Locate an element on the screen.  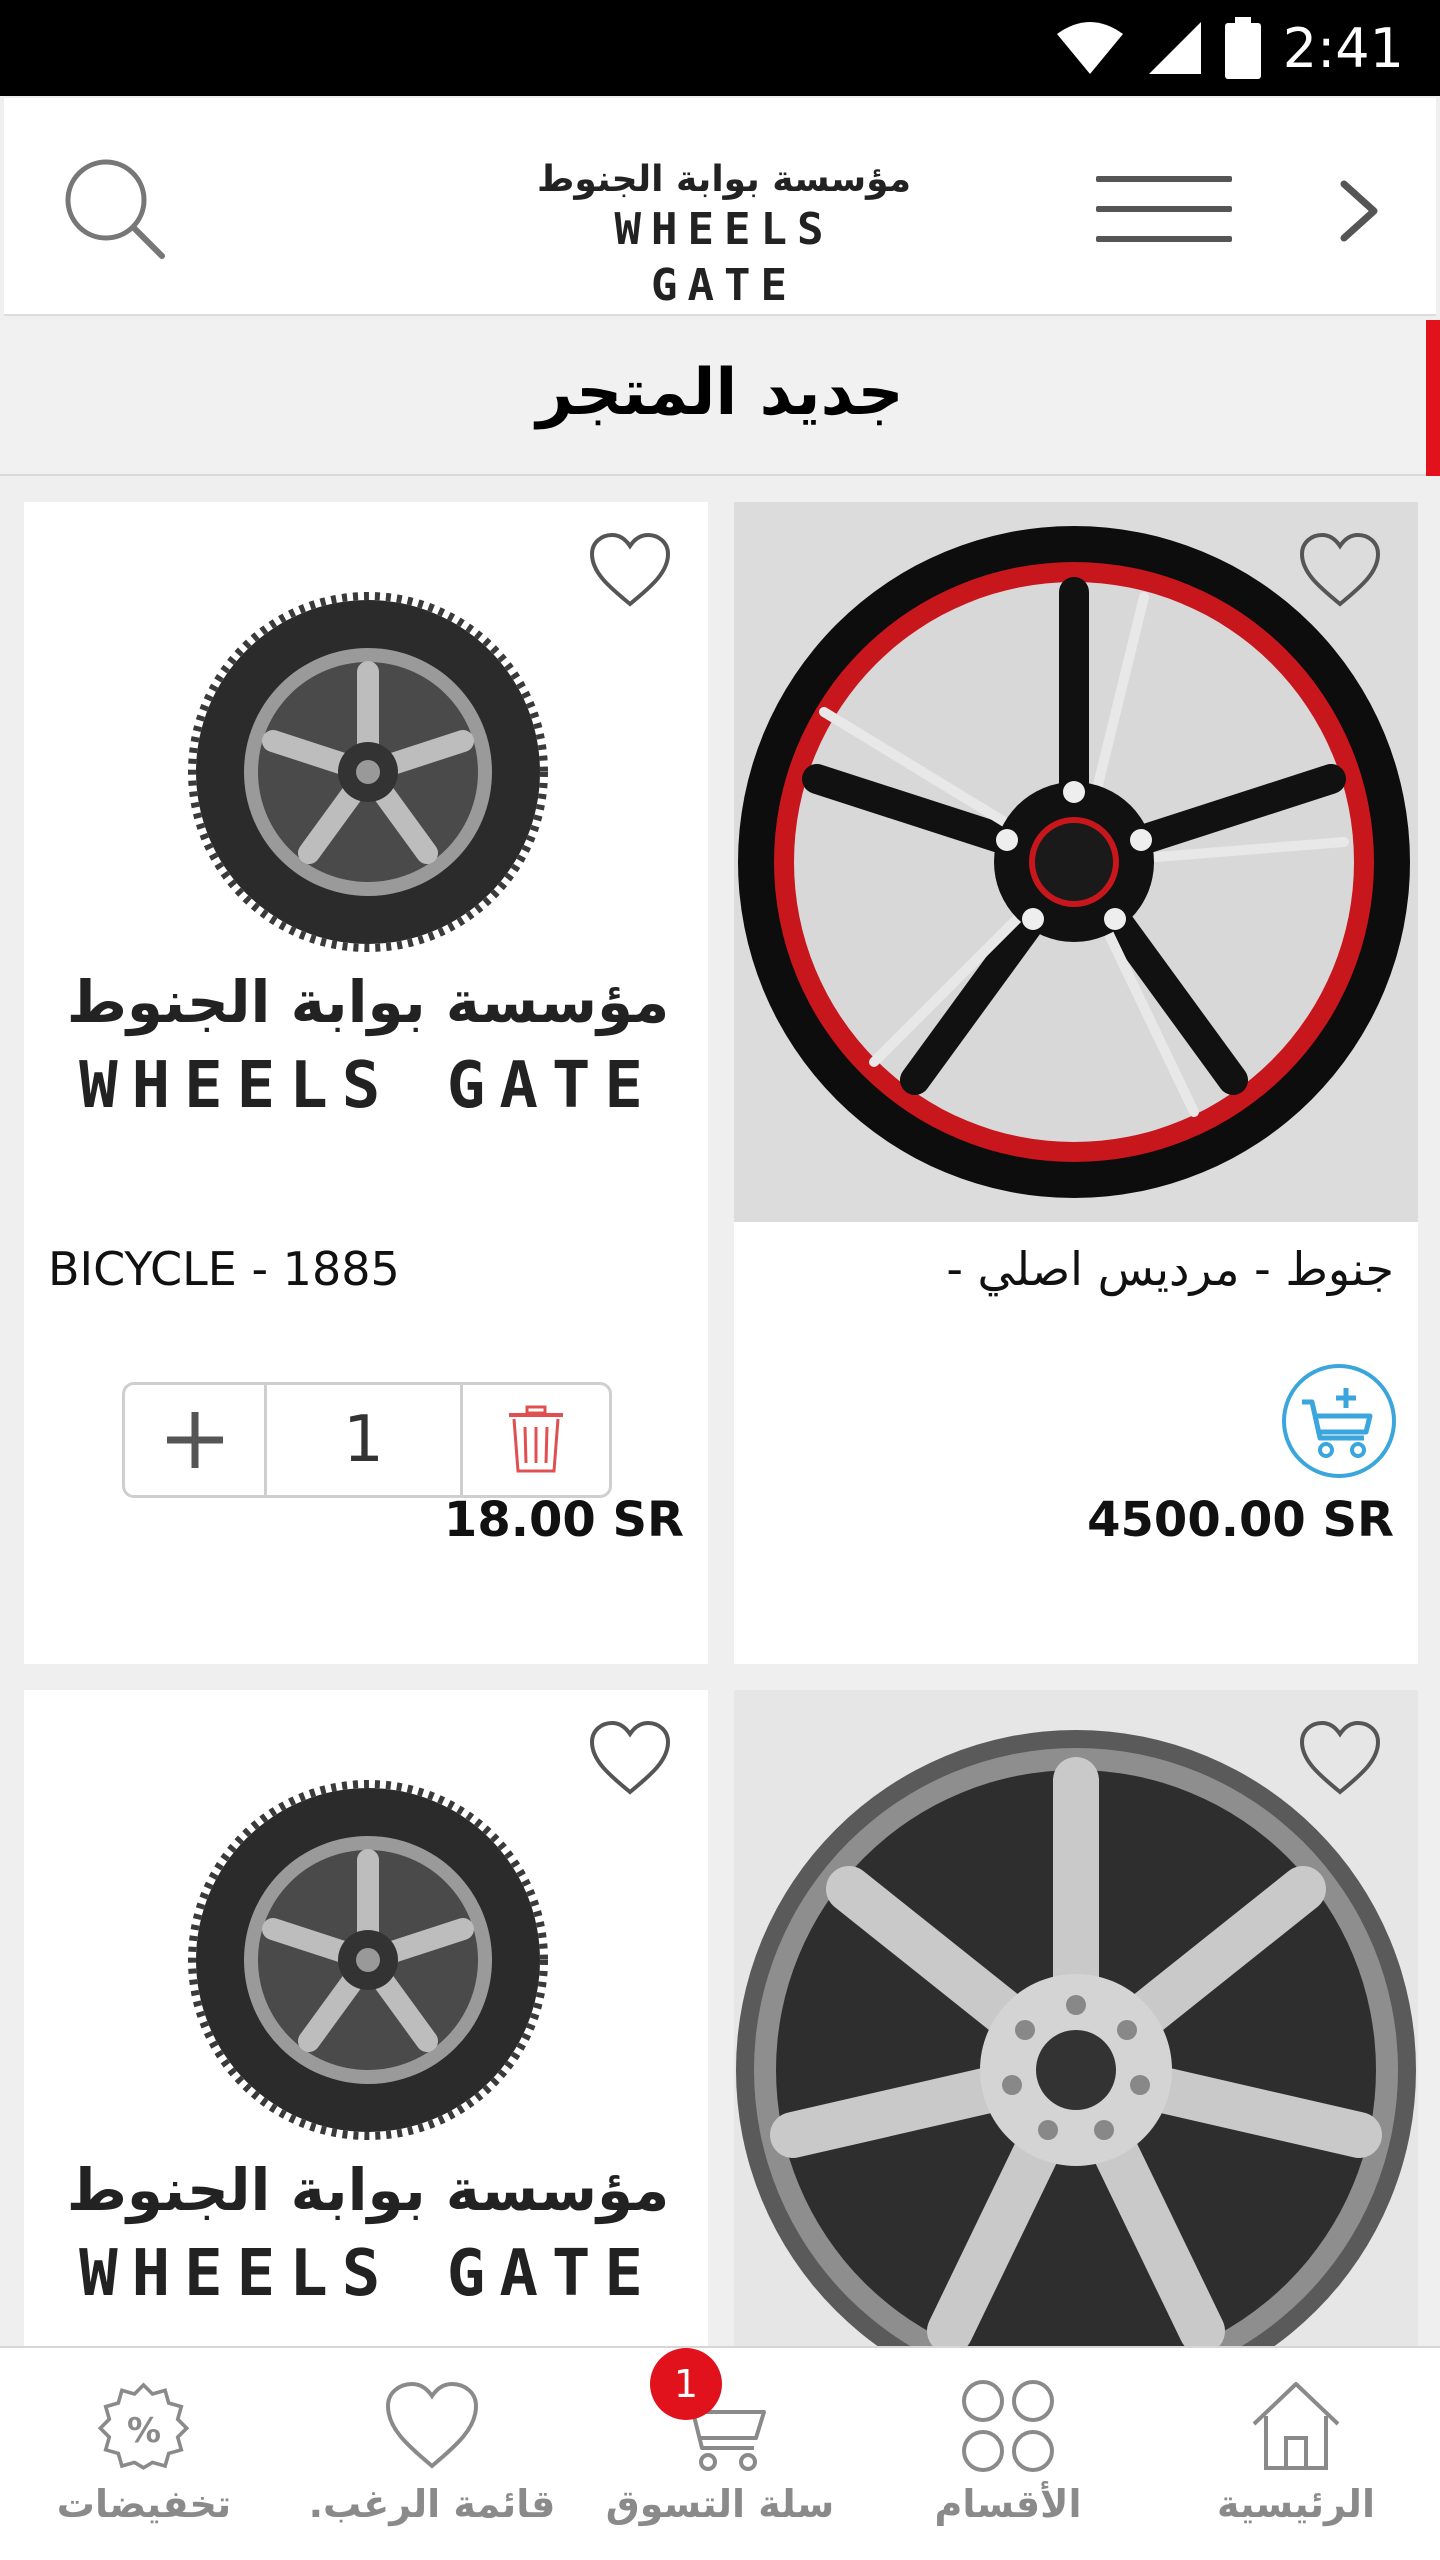
logo-arabic-text: مؤسسة بوابة الجنوط is located at coordinates (724, 179).